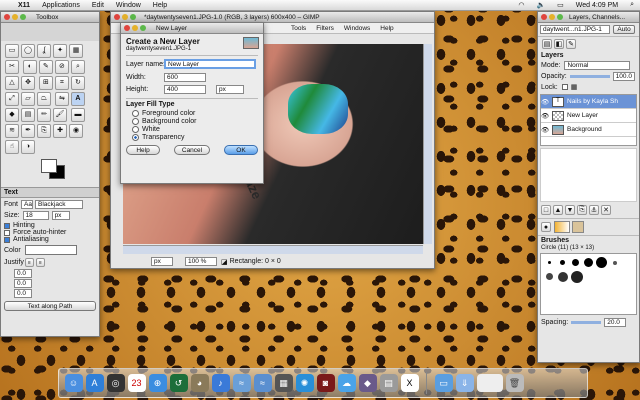  I want to click on menubar-clock: Wed 4:09 PM, so click(597, 5).